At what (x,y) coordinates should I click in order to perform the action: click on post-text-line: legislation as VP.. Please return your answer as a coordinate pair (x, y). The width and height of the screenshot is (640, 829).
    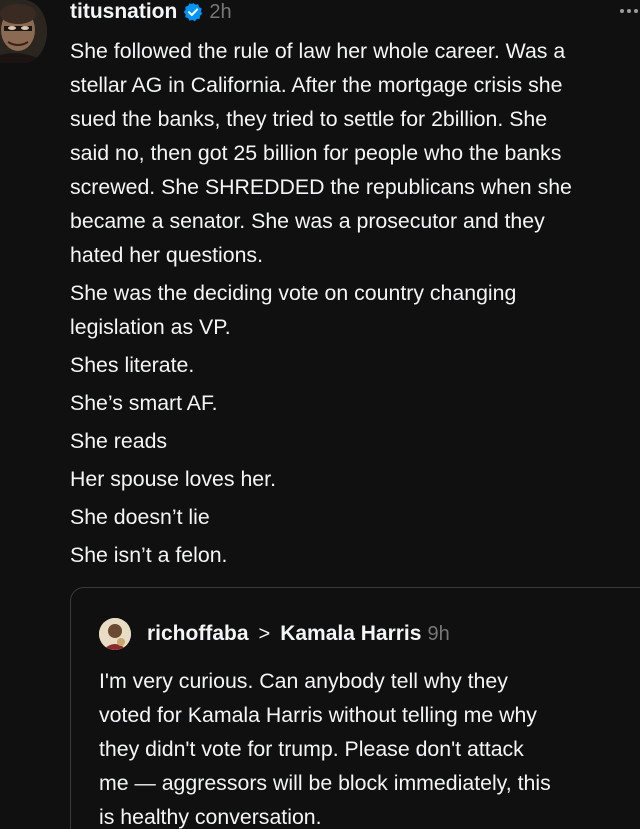
    Looking at the image, I should click on (150, 327).